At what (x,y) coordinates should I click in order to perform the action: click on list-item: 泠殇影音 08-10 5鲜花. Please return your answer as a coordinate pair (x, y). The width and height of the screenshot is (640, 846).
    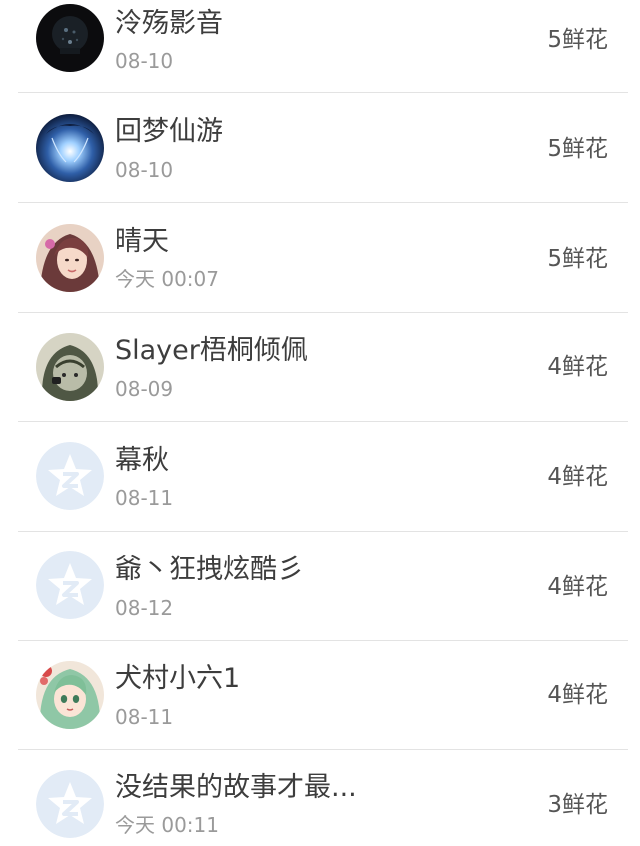
    Looking at the image, I should click on (320, 46).